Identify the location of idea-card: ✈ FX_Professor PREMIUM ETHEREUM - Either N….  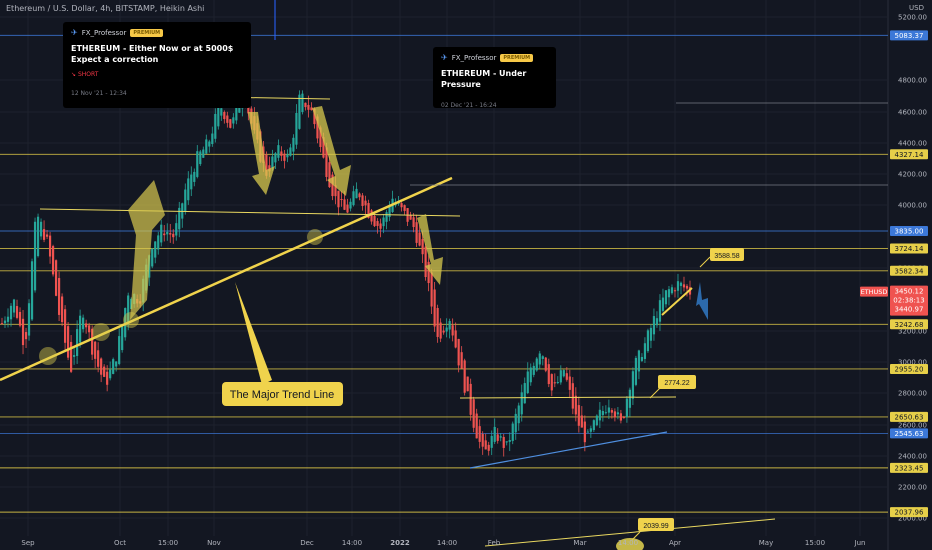
(157, 65).